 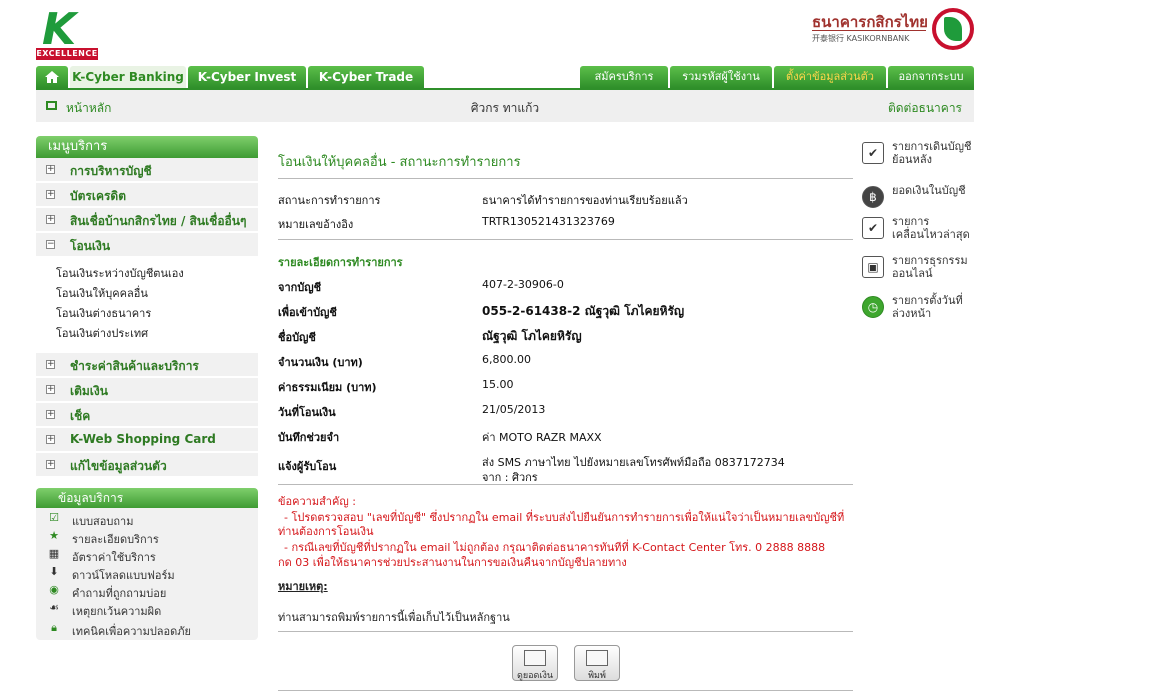 I want to click on logo-k-letter: K, so click(x=59, y=29).